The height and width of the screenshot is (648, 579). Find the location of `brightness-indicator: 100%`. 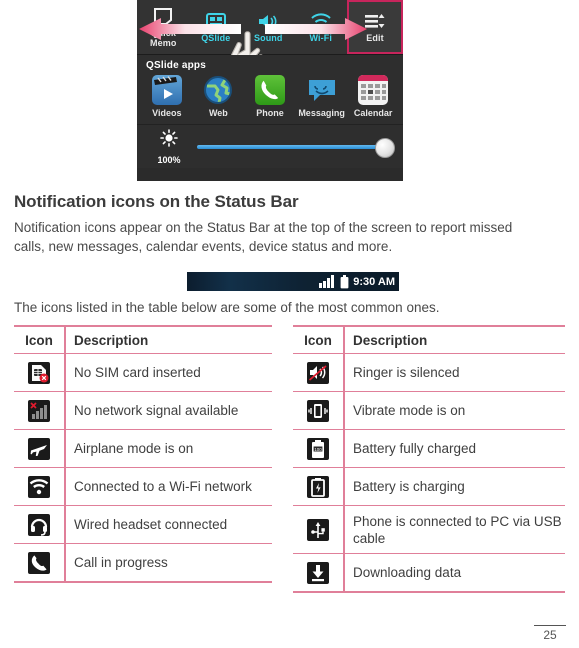

brightness-indicator: 100% is located at coordinates (169, 146).